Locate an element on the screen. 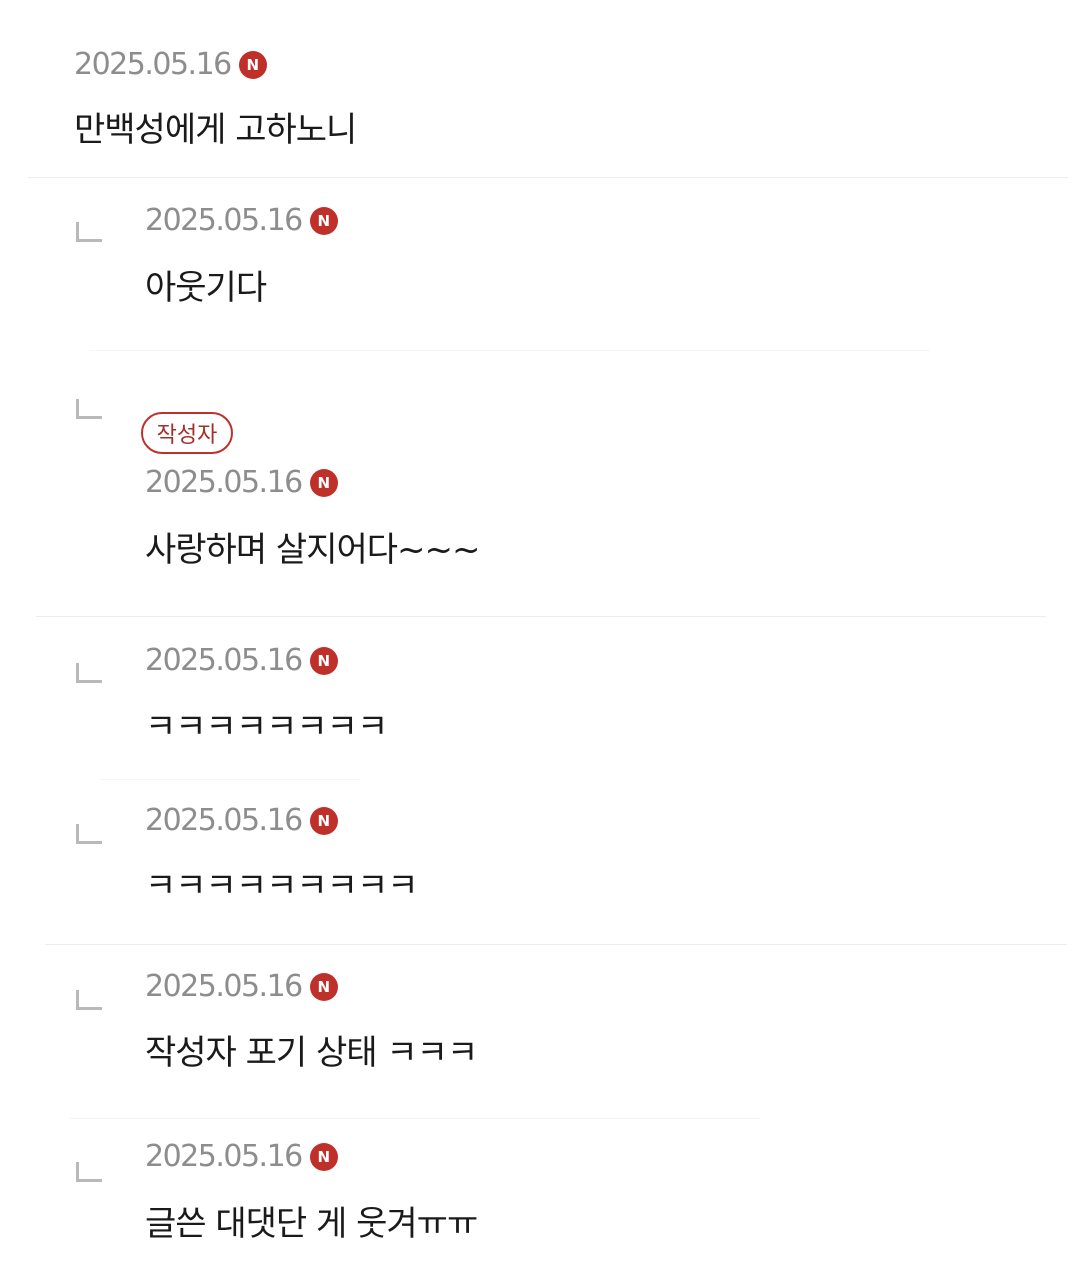 Image resolution: width=1080 pixels, height=1271 pixels. comment-text: ㅋㅋㅋㅋㅋㅋㅋㅋ is located at coordinates (266, 727).